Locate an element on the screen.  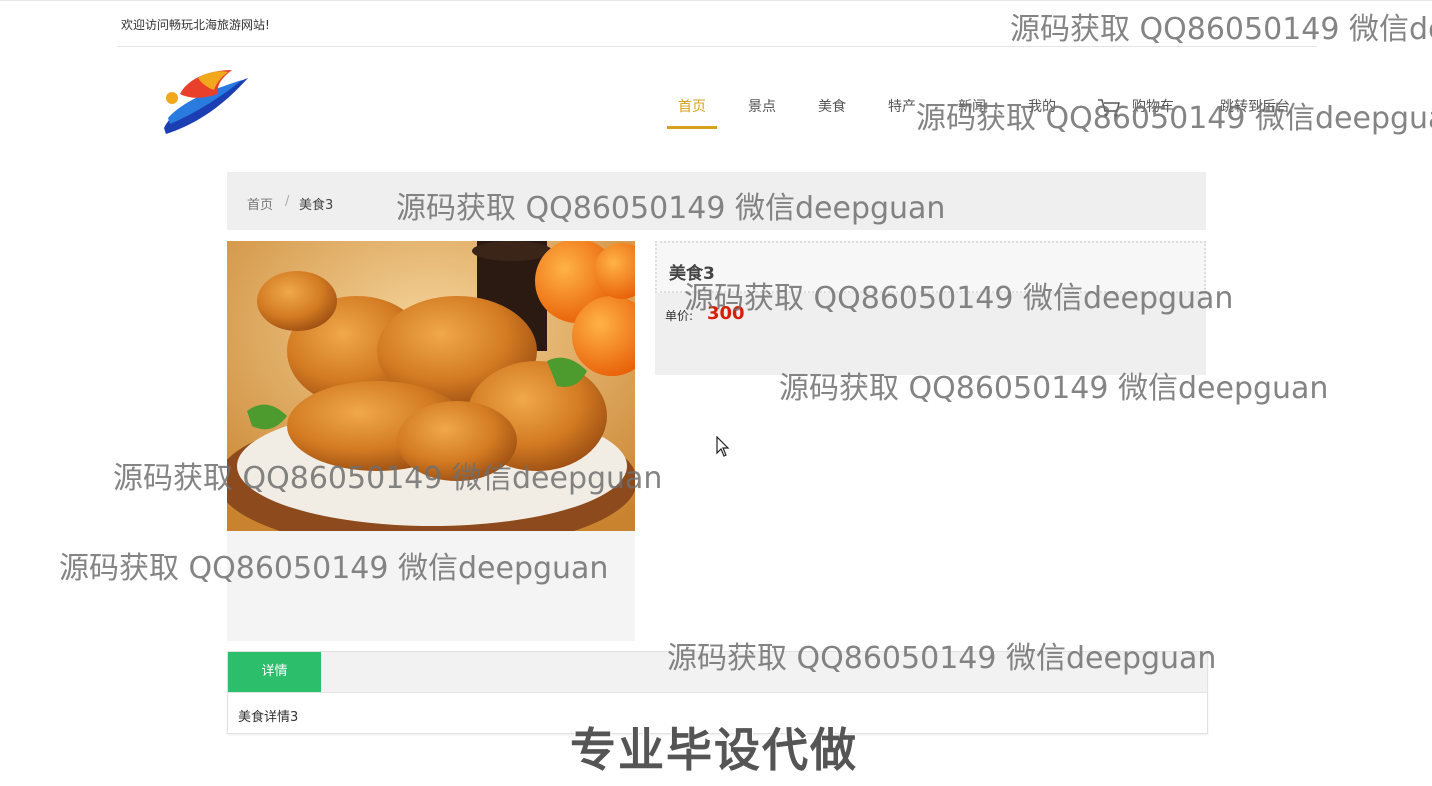
top-bar: 欢迎访问畅玩北海旅游网站! is located at coordinates (716, 23).